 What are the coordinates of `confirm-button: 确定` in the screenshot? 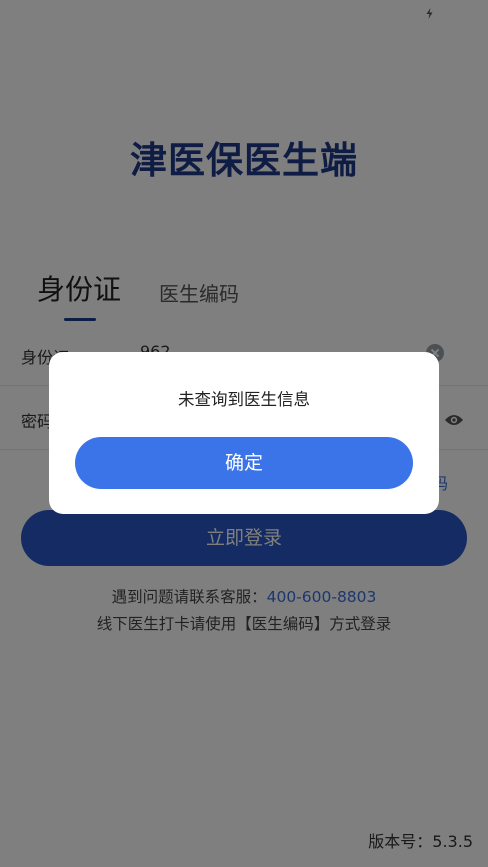 It's located at (244, 463).